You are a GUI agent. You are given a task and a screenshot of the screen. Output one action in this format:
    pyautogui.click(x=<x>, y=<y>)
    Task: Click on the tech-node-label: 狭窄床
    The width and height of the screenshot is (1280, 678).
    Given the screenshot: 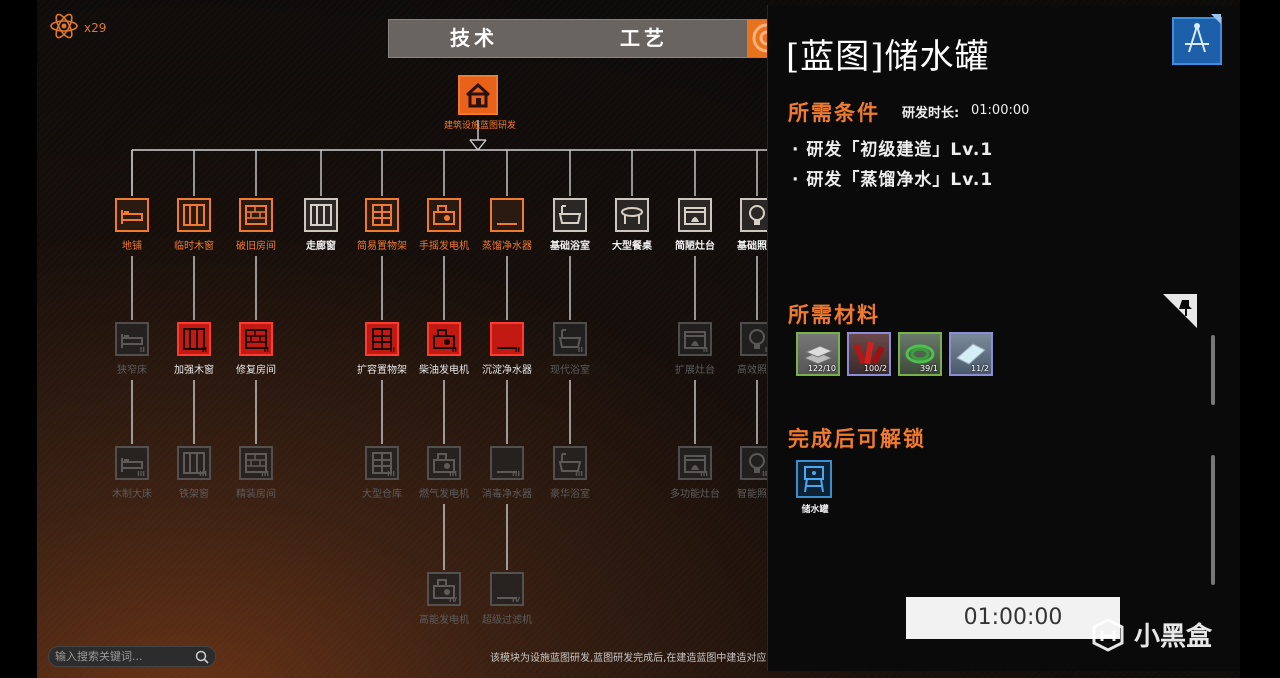 What is the action you would take?
    pyautogui.click(x=132, y=370)
    